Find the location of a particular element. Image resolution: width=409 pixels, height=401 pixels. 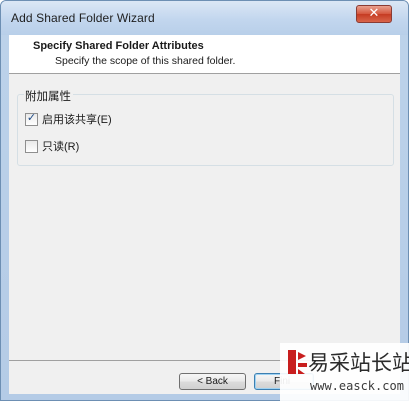

watermark-url: www.easck.com is located at coordinates (357, 386).